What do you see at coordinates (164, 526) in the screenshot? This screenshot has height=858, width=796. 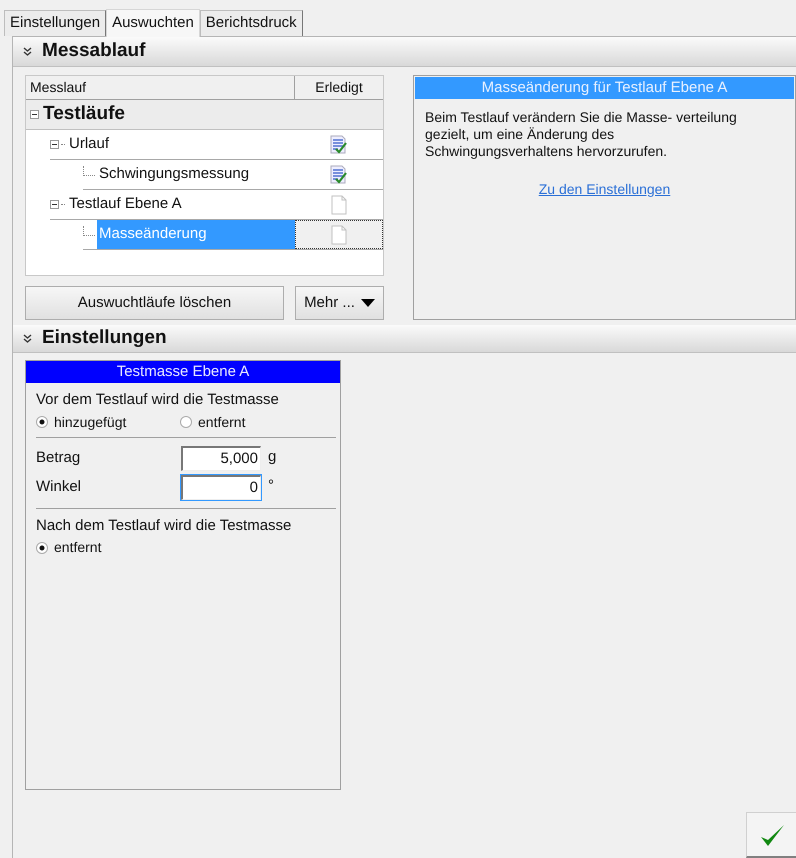 I see `group-label: Nach dem Testlauf wird die Testmasse` at bounding box center [164, 526].